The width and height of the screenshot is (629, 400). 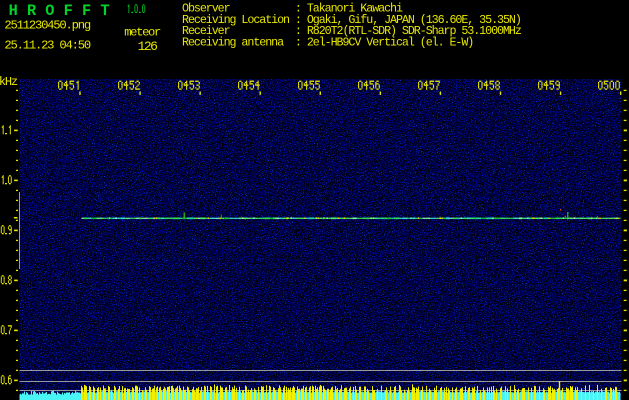 What do you see at coordinates (142, 33) in the screenshot?
I see `svg-text: meteor` at bounding box center [142, 33].